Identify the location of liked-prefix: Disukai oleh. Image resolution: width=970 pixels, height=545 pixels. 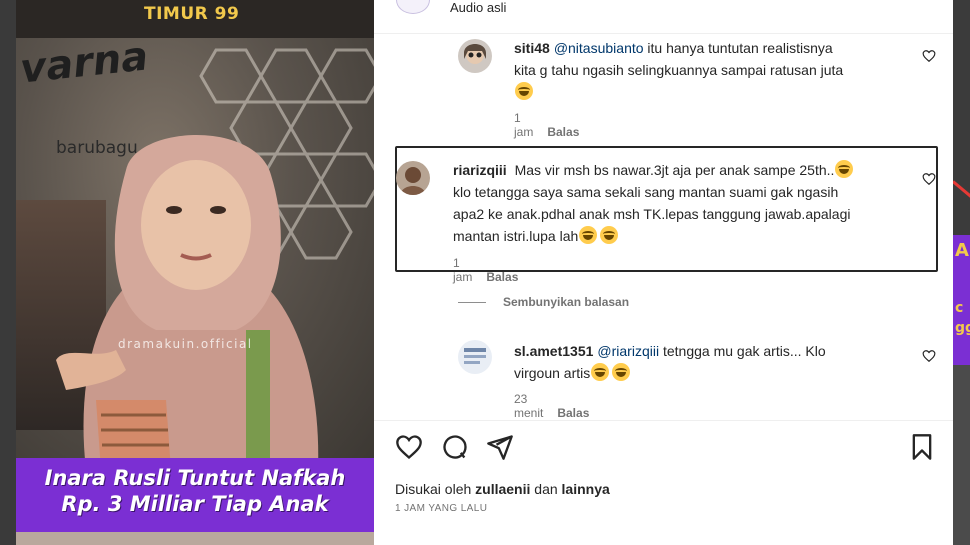
(433, 489).